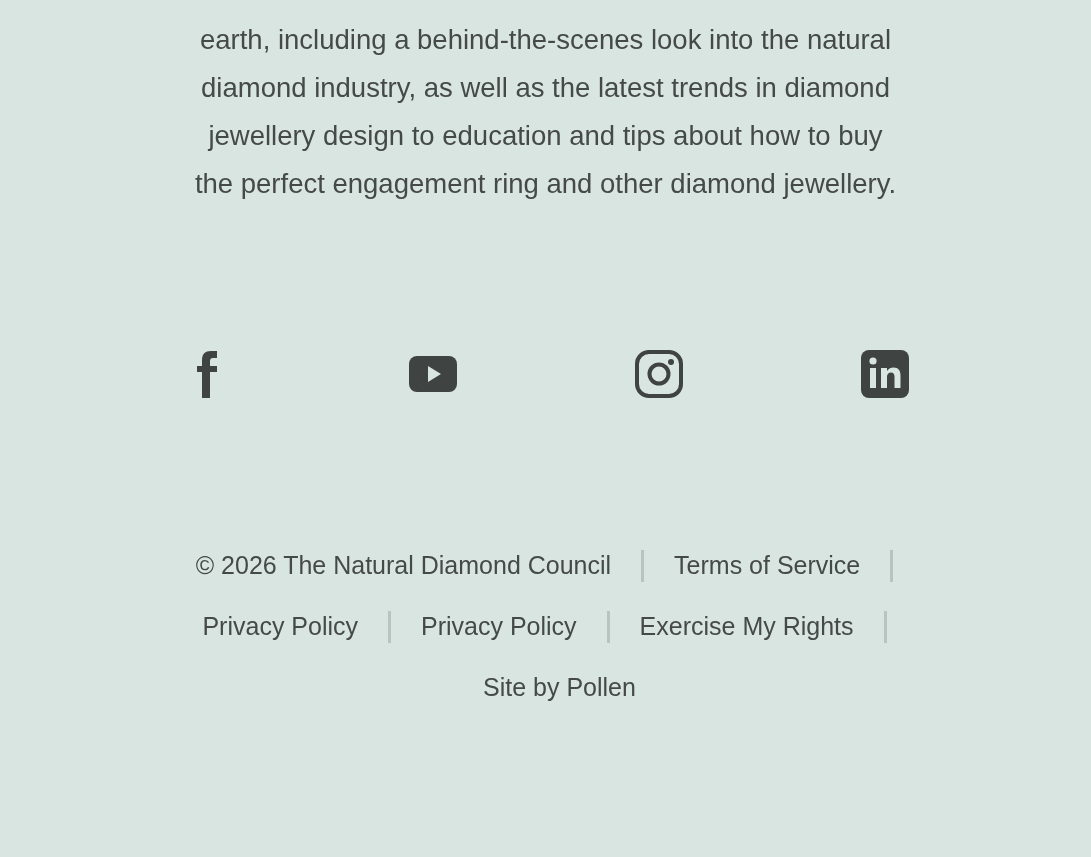 The width and height of the screenshot is (1091, 857). What do you see at coordinates (767, 565) in the screenshot?
I see `footer-link: Terms of Service` at bounding box center [767, 565].